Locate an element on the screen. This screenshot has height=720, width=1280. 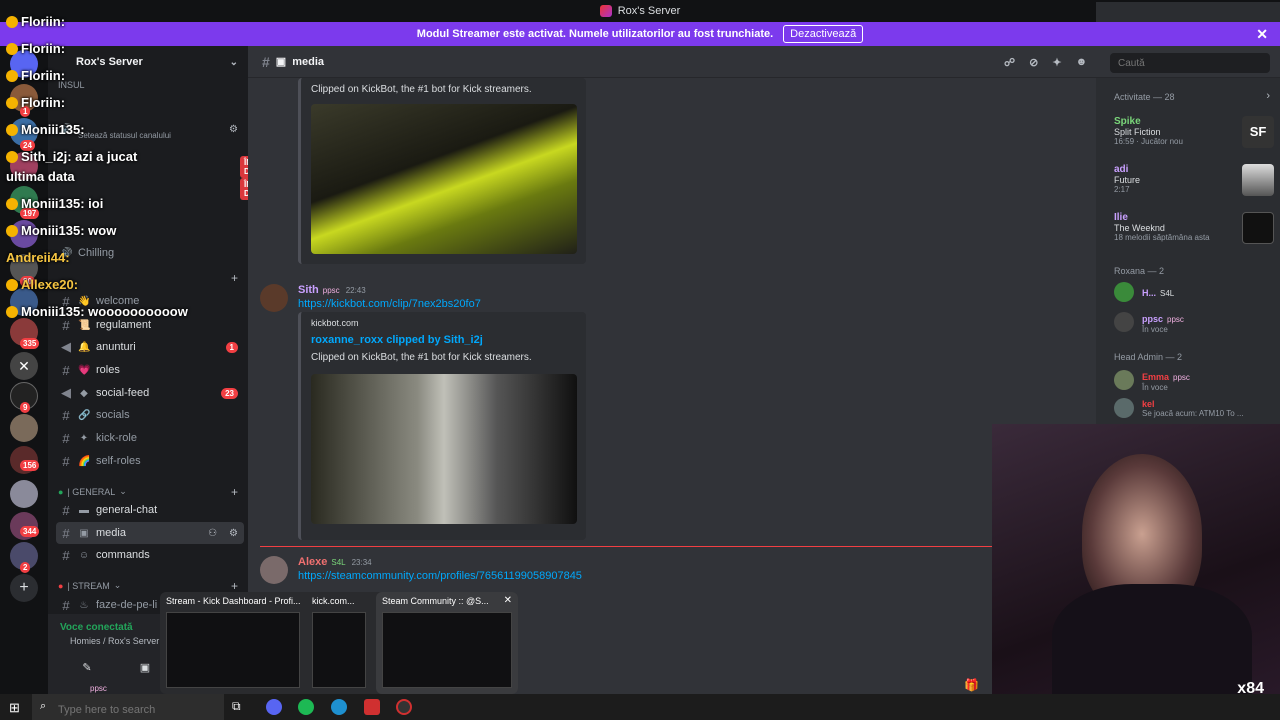
app-icon is located at coordinates (372, 707).